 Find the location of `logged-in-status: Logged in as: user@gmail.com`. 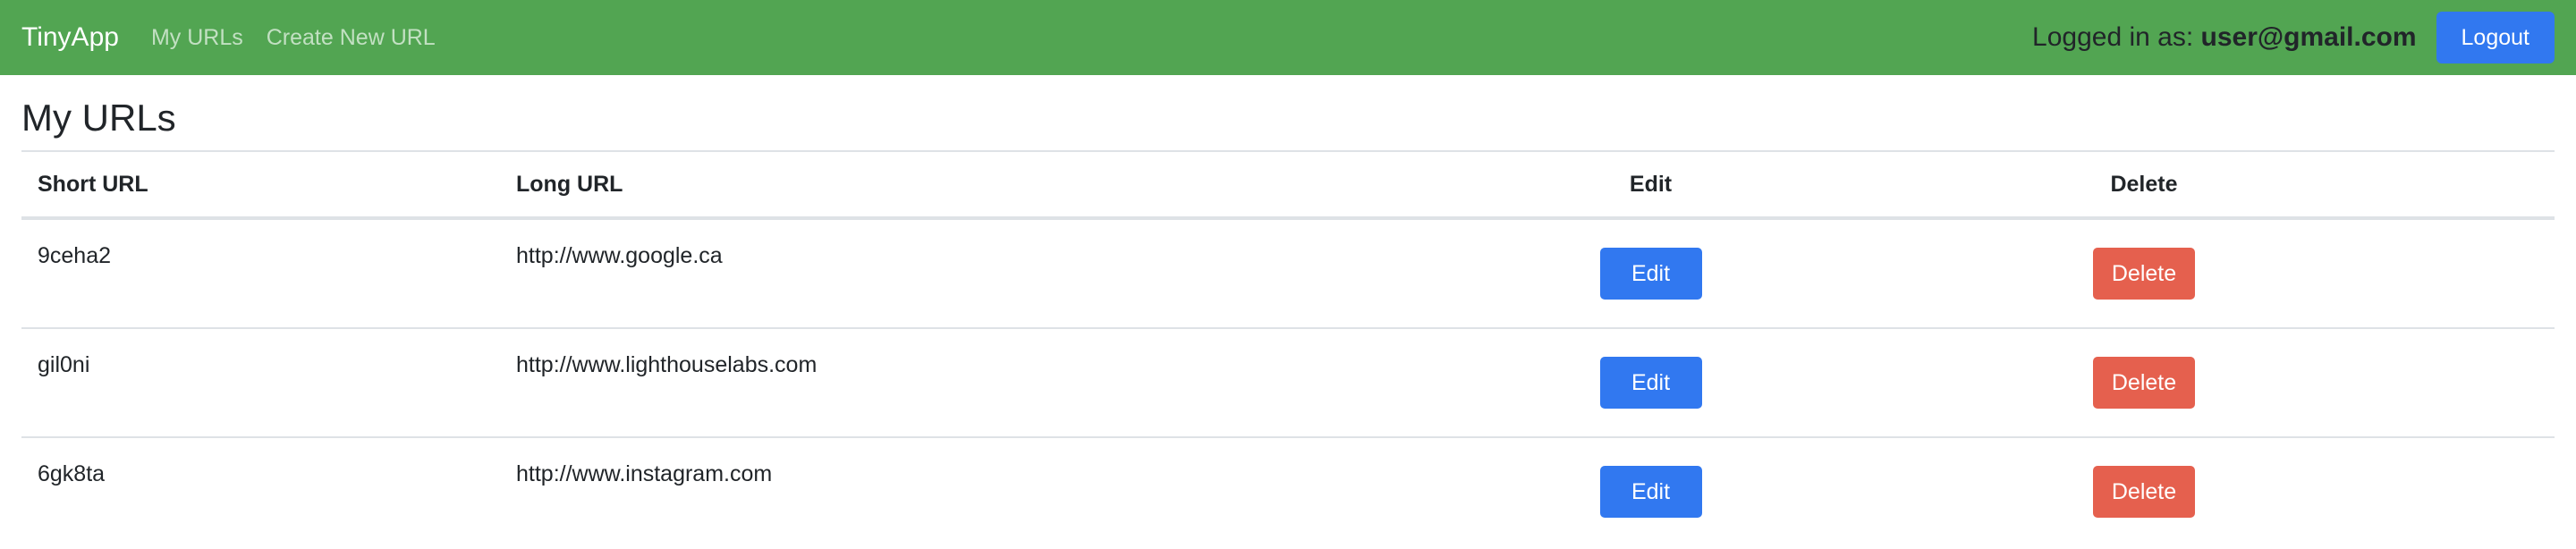

logged-in-status: Logged in as: user@gmail.com is located at coordinates (2224, 37).